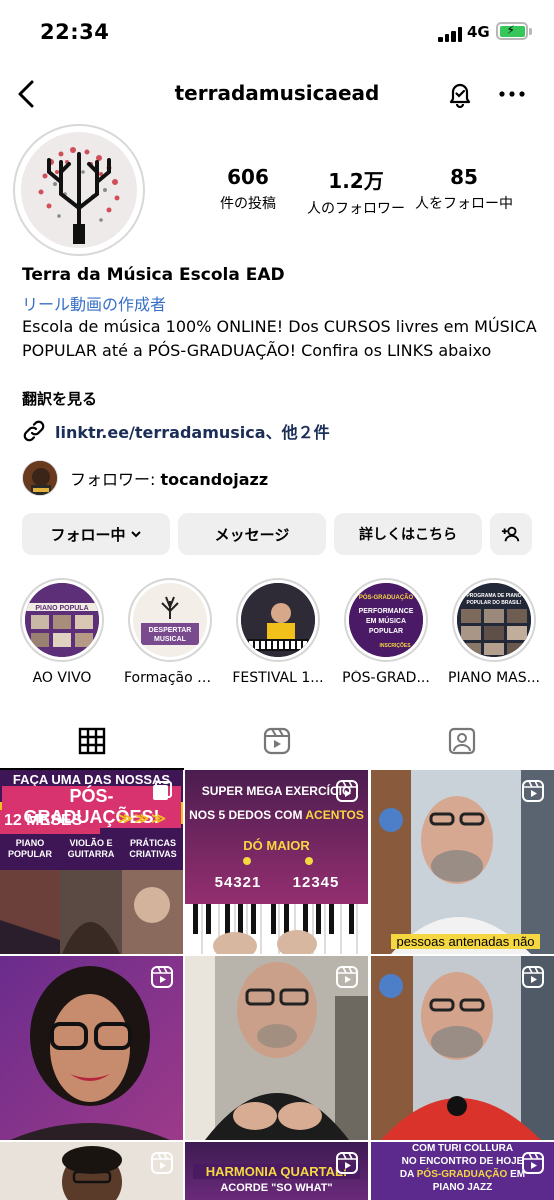 The width and height of the screenshot is (554, 1200). What do you see at coordinates (464, 177) in the screenshot?
I see `following-count: 85` at bounding box center [464, 177].